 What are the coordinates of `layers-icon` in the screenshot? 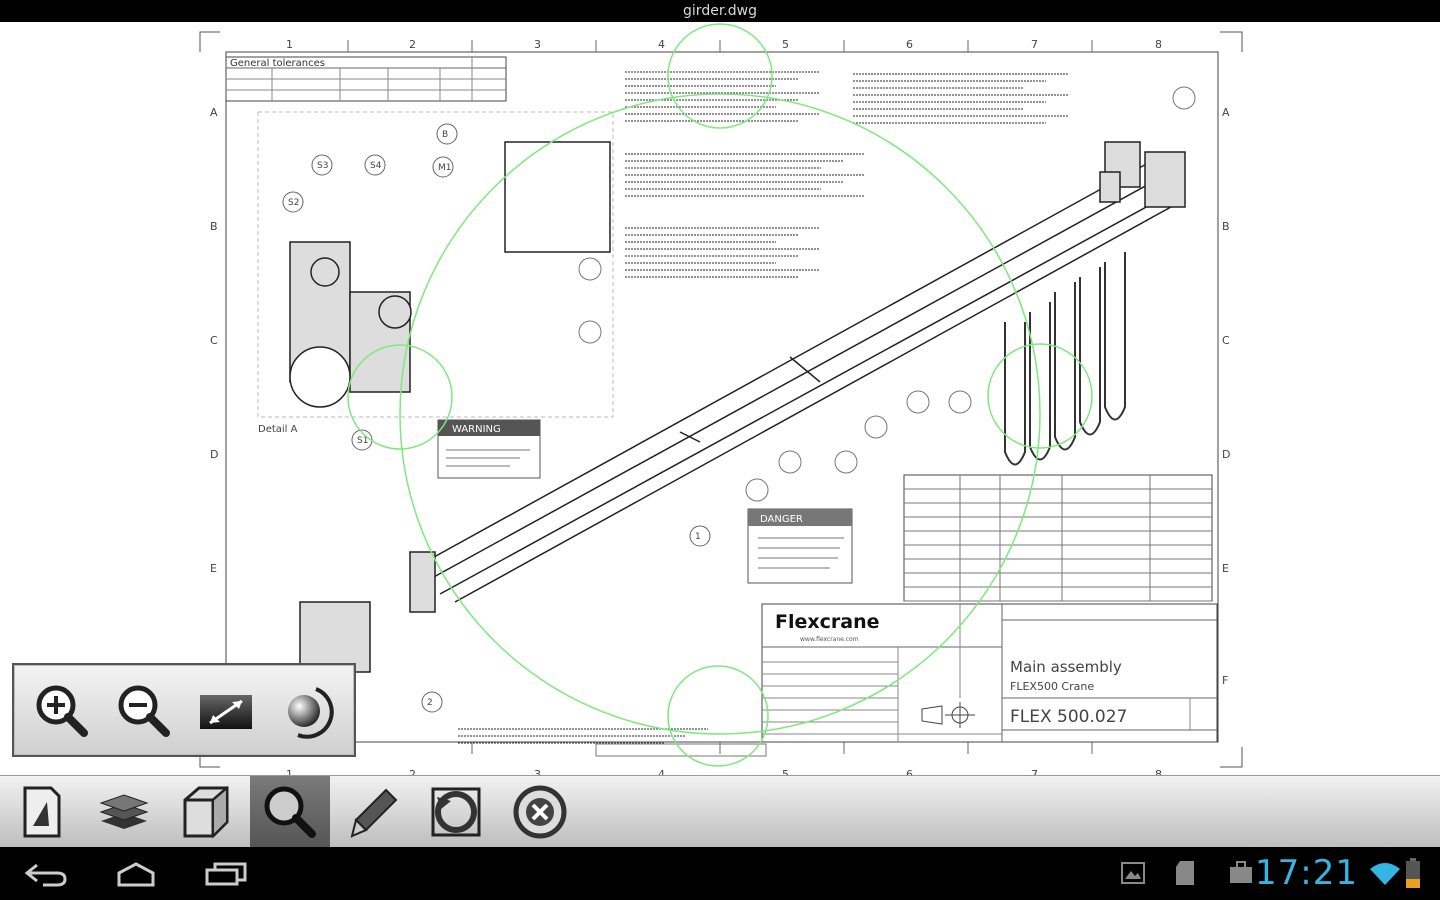 It's located at (124, 811).